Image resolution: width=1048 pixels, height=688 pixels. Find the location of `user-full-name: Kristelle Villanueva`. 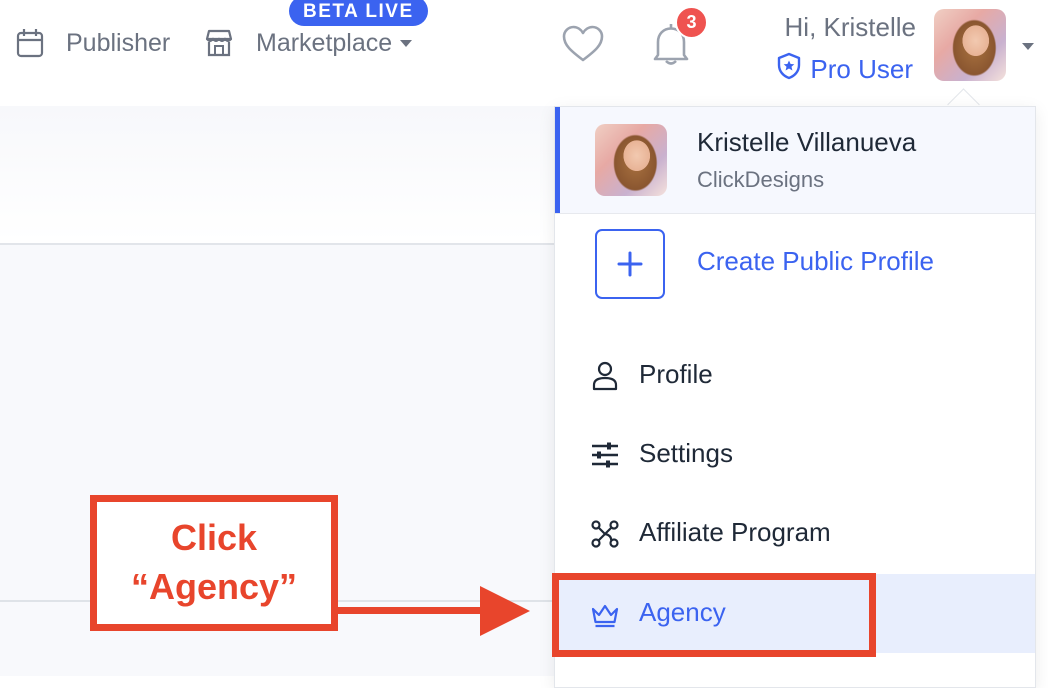

user-full-name: Kristelle Villanueva is located at coordinates (807, 142).